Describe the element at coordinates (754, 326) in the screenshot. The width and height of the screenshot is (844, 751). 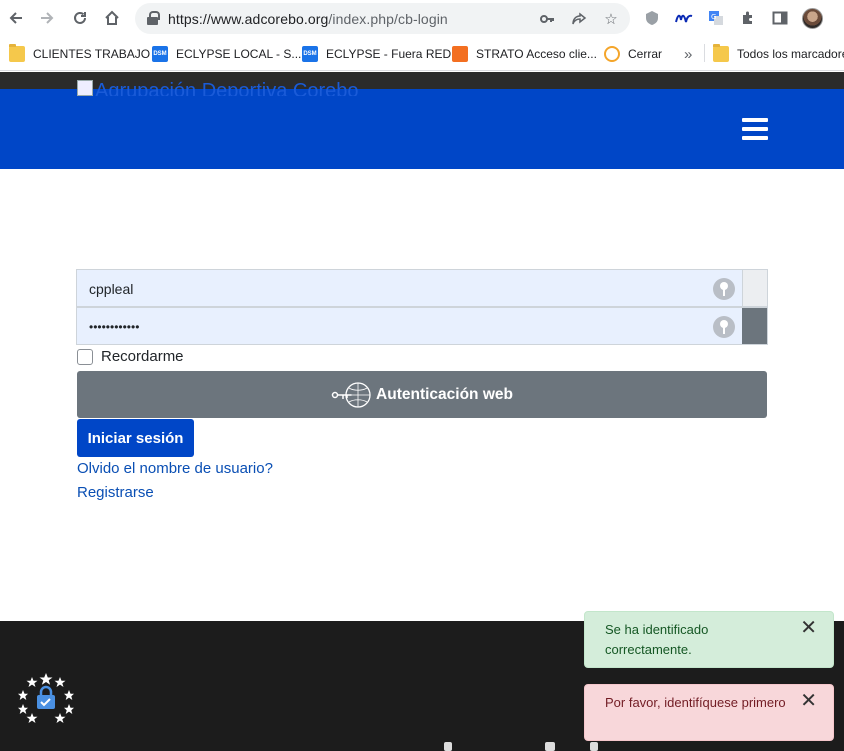
I see `show-password-toggle` at that location.